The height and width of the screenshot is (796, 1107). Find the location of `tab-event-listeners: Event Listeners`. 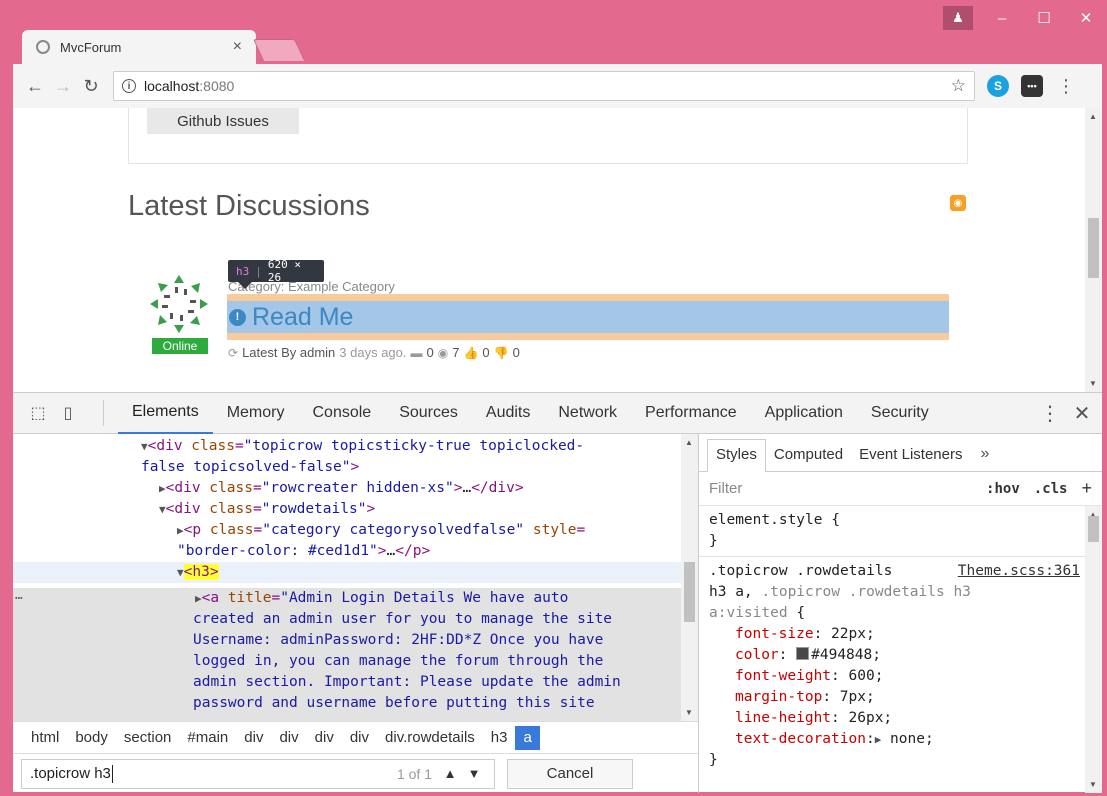

tab-event-listeners: Event Listeners is located at coordinates (910, 458).